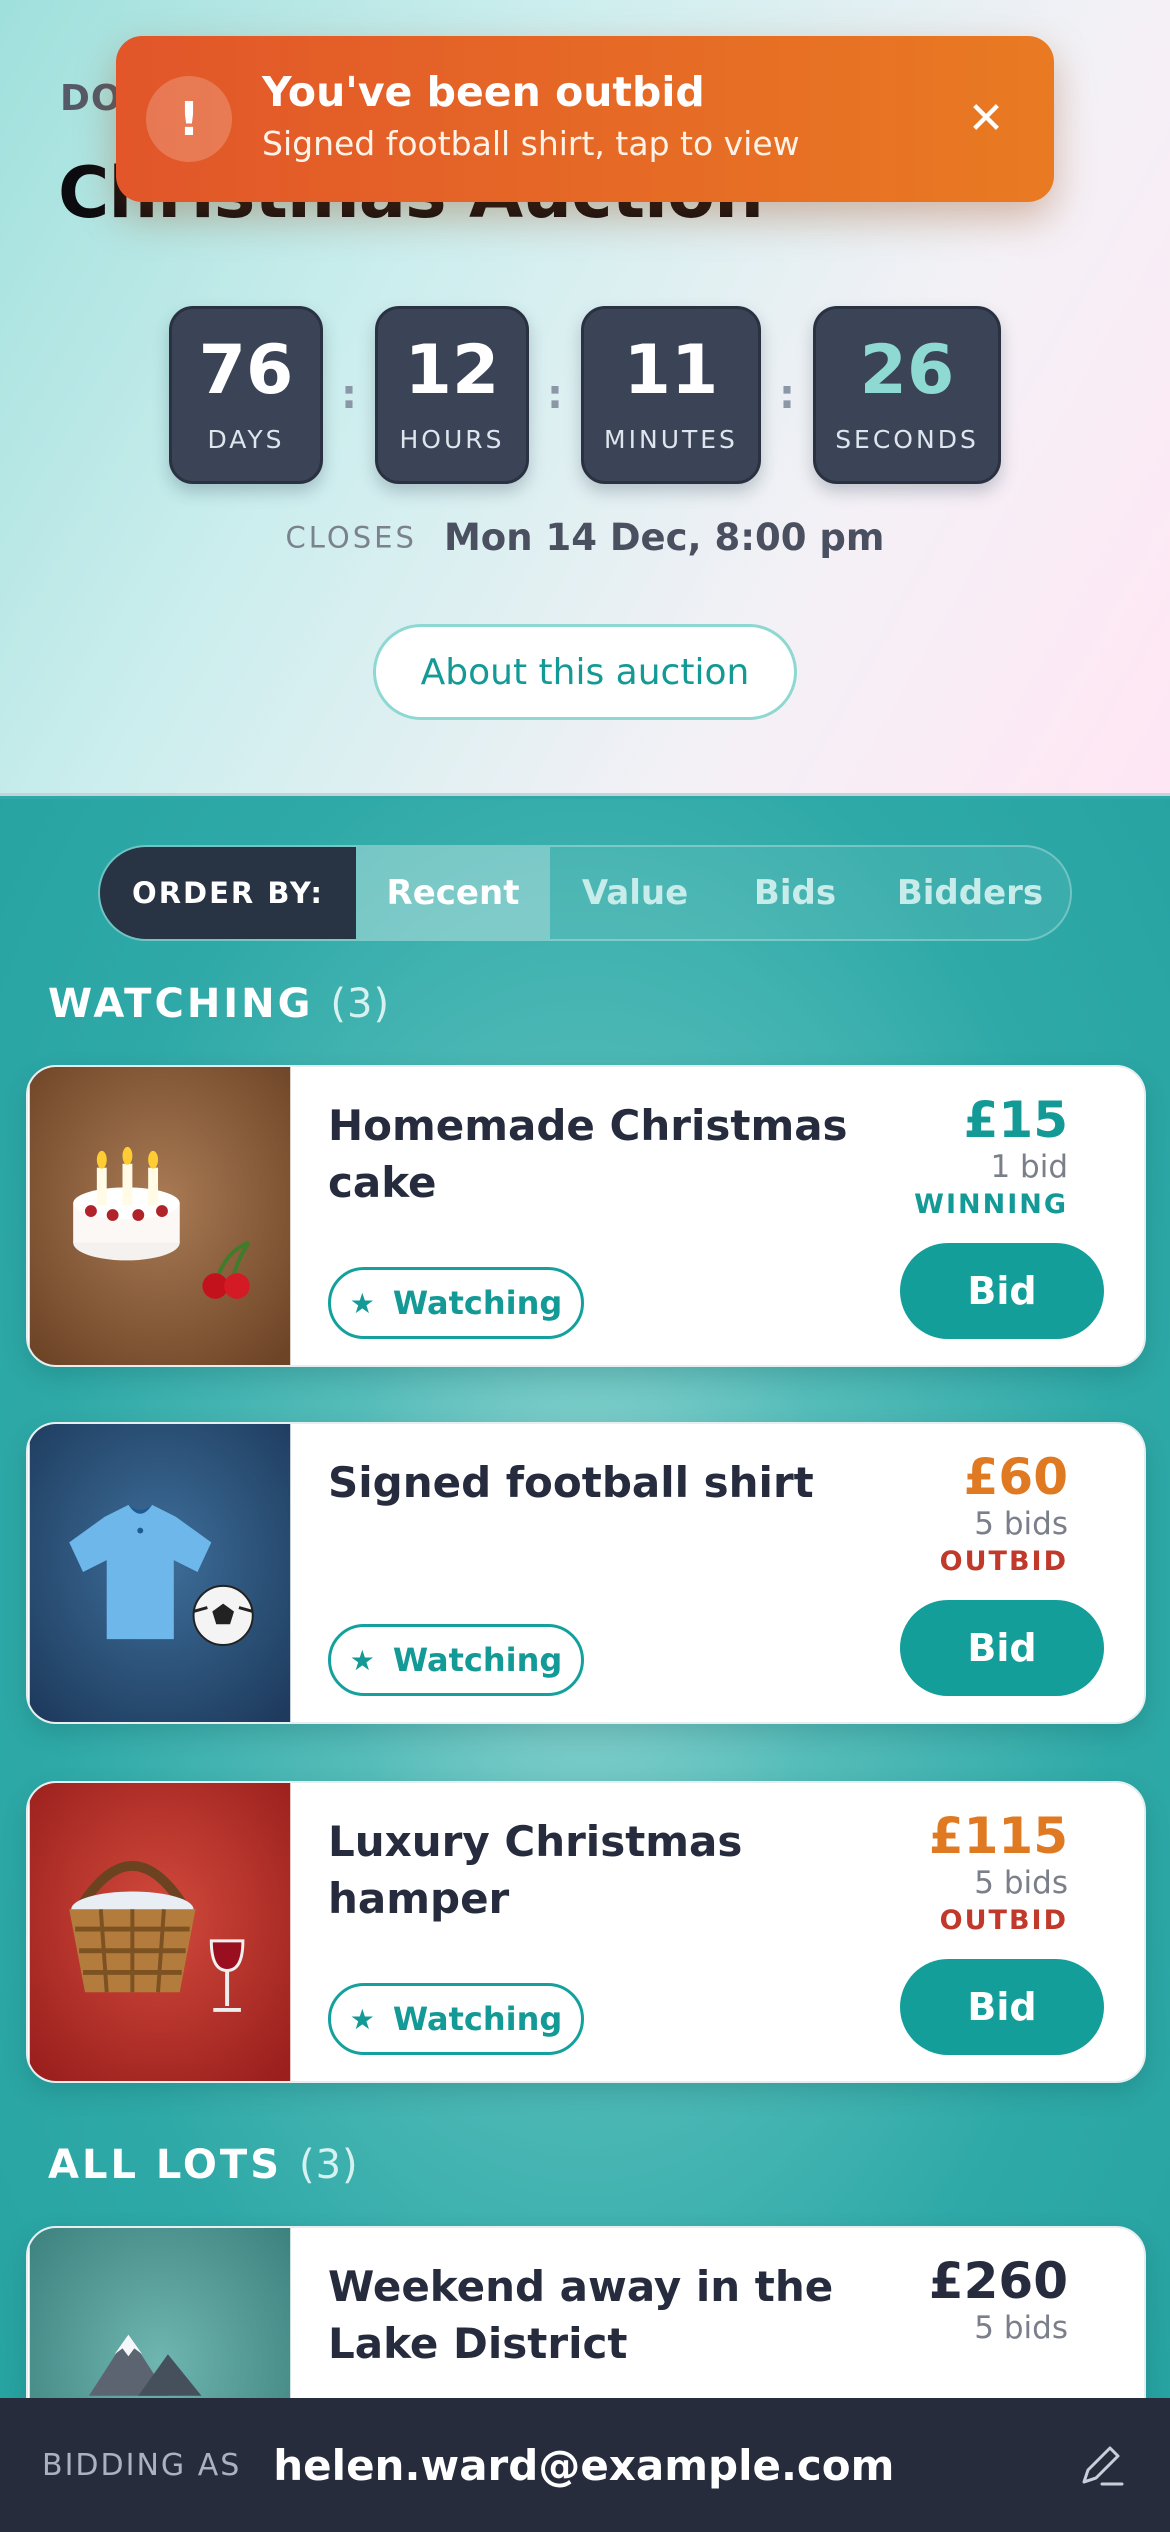 The width and height of the screenshot is (1170, 2532). I want to click on sort-control: ORDER BY: Recent Value Bids Bidders, so click(585, 893).